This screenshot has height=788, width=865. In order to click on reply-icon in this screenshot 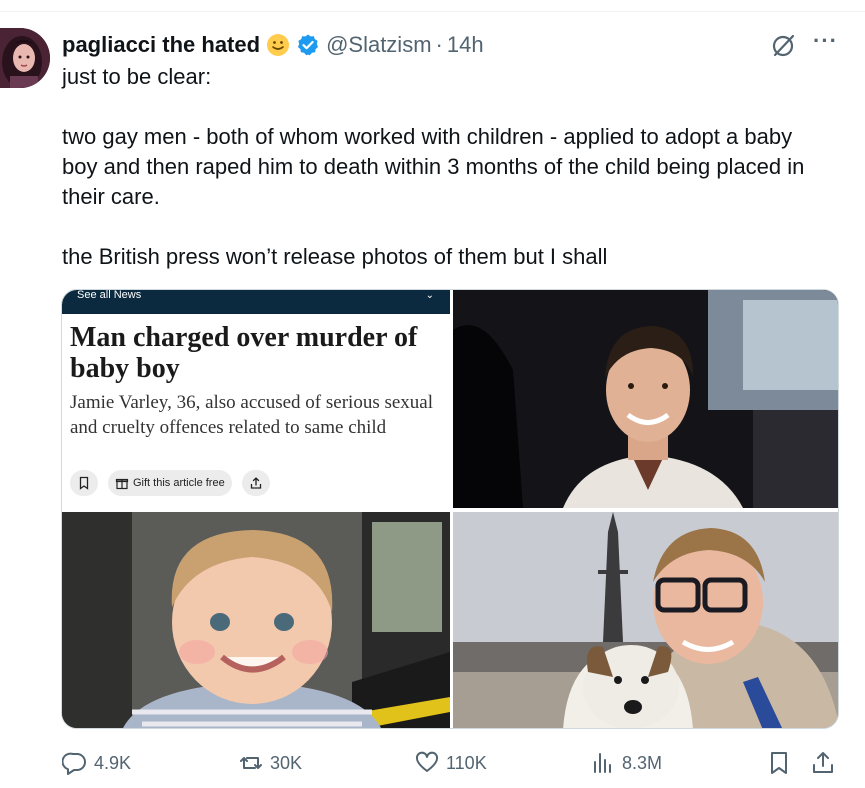, I will do `click(74, 763)`.